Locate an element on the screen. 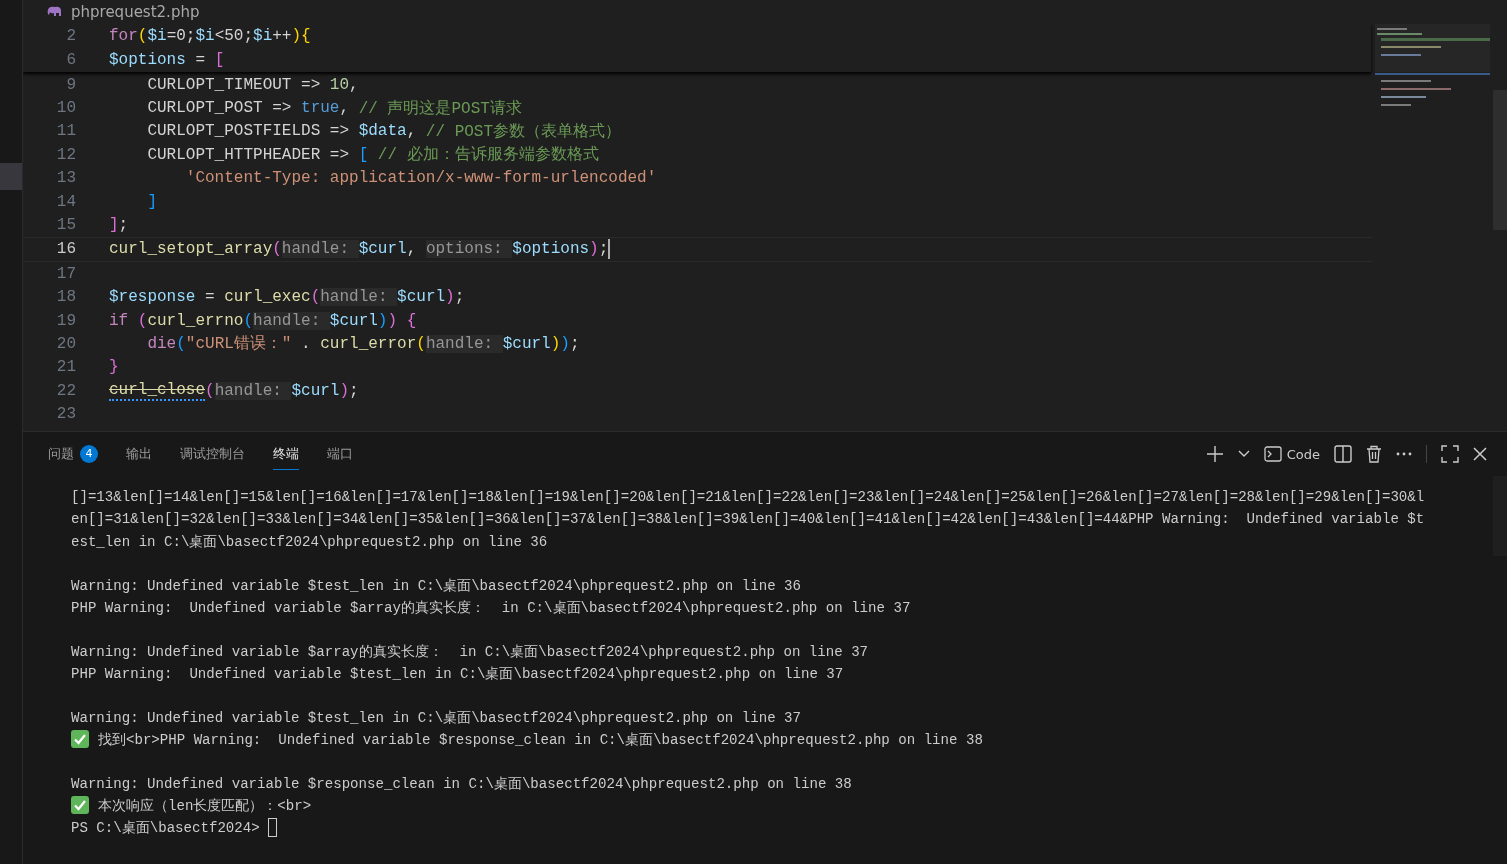 The height and width of the screenshot is (864, 1507). terminal-output: est_len in C:\桌面\basectf2024\phprequest2.php on line 36 is located at coordinates (309, 541).